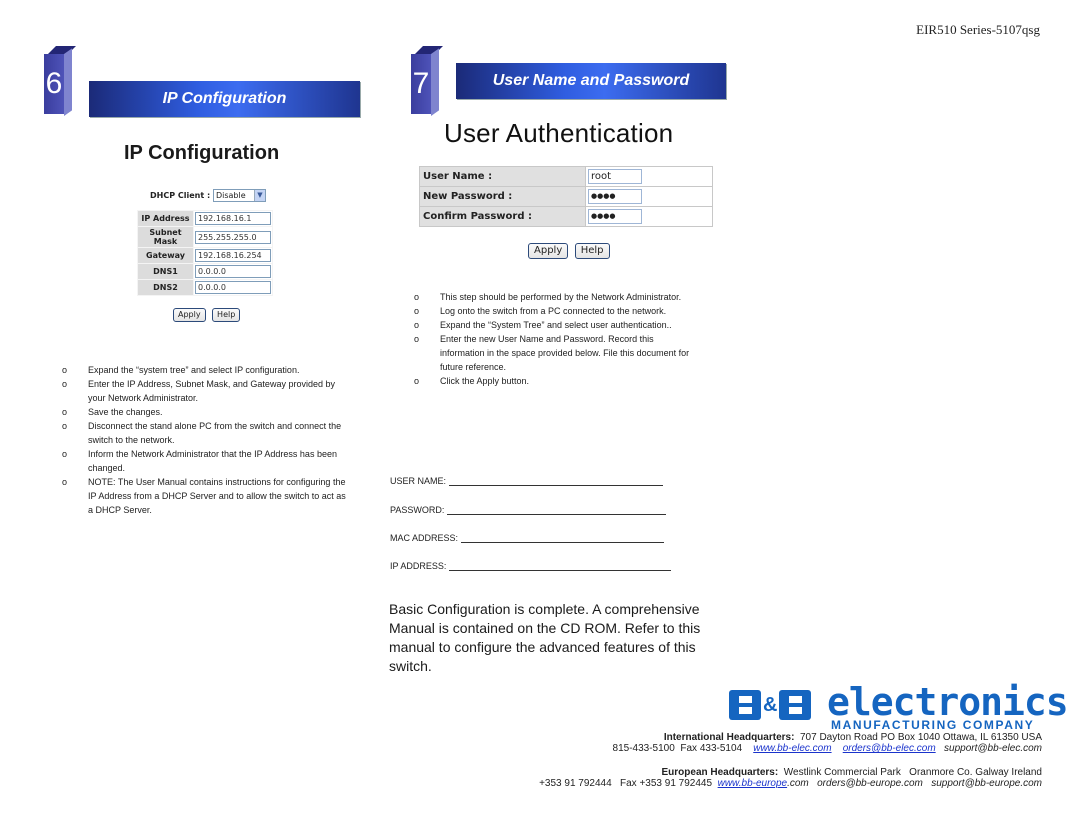 The image size is (1080, 834). What do you see at coordinates (729, 737) in the screenshot?
I see `intl-label: International Headquarters:` at bounding box center [729, 737].